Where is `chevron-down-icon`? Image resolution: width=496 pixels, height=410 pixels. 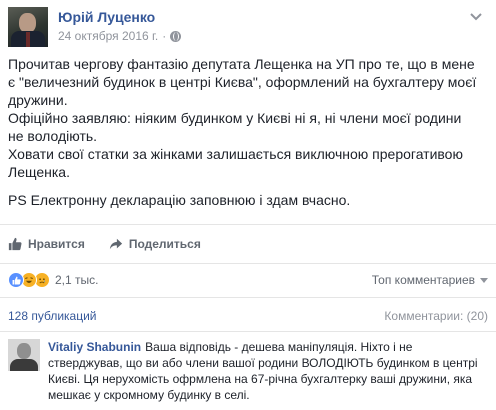 chevron-down-icon is located at coordinates (476, 17).